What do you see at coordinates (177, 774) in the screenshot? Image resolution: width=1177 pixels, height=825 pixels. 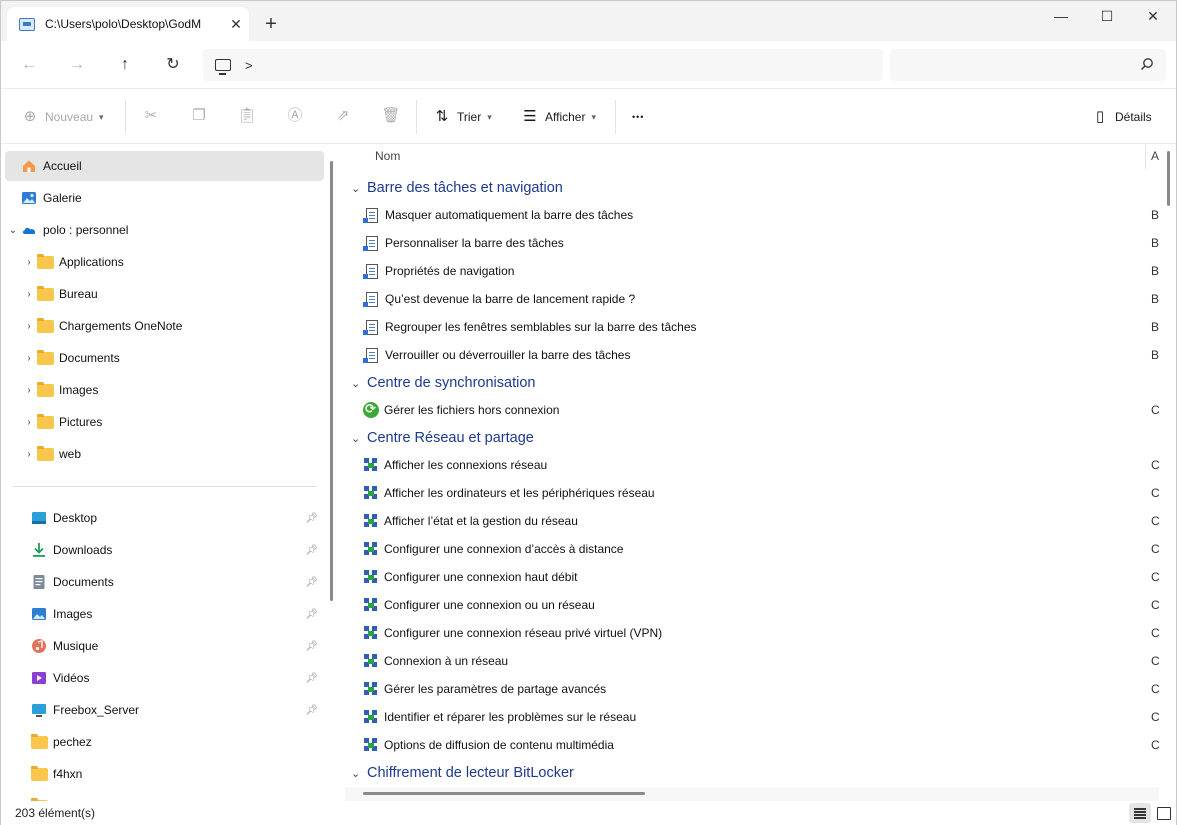 I see `sidebar-item-f4hxn: f4hxn` at bounding box center [177, 774].